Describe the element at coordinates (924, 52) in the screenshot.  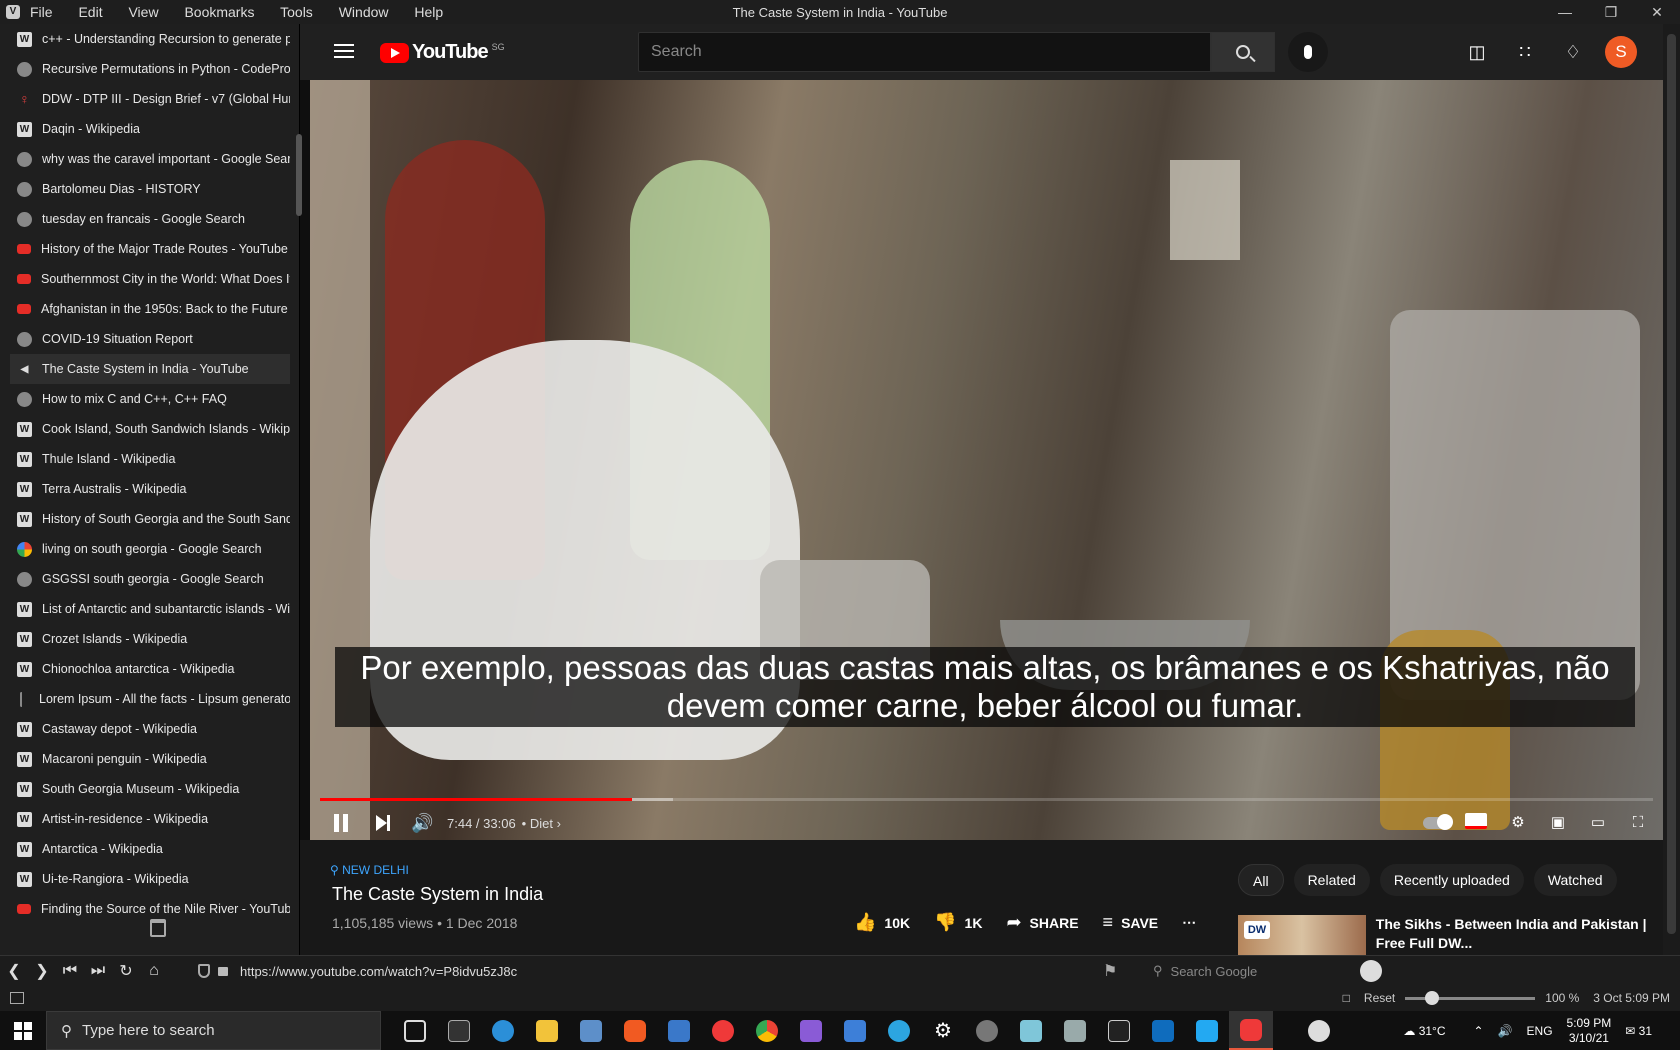
I see `search-input: Search` at that location.